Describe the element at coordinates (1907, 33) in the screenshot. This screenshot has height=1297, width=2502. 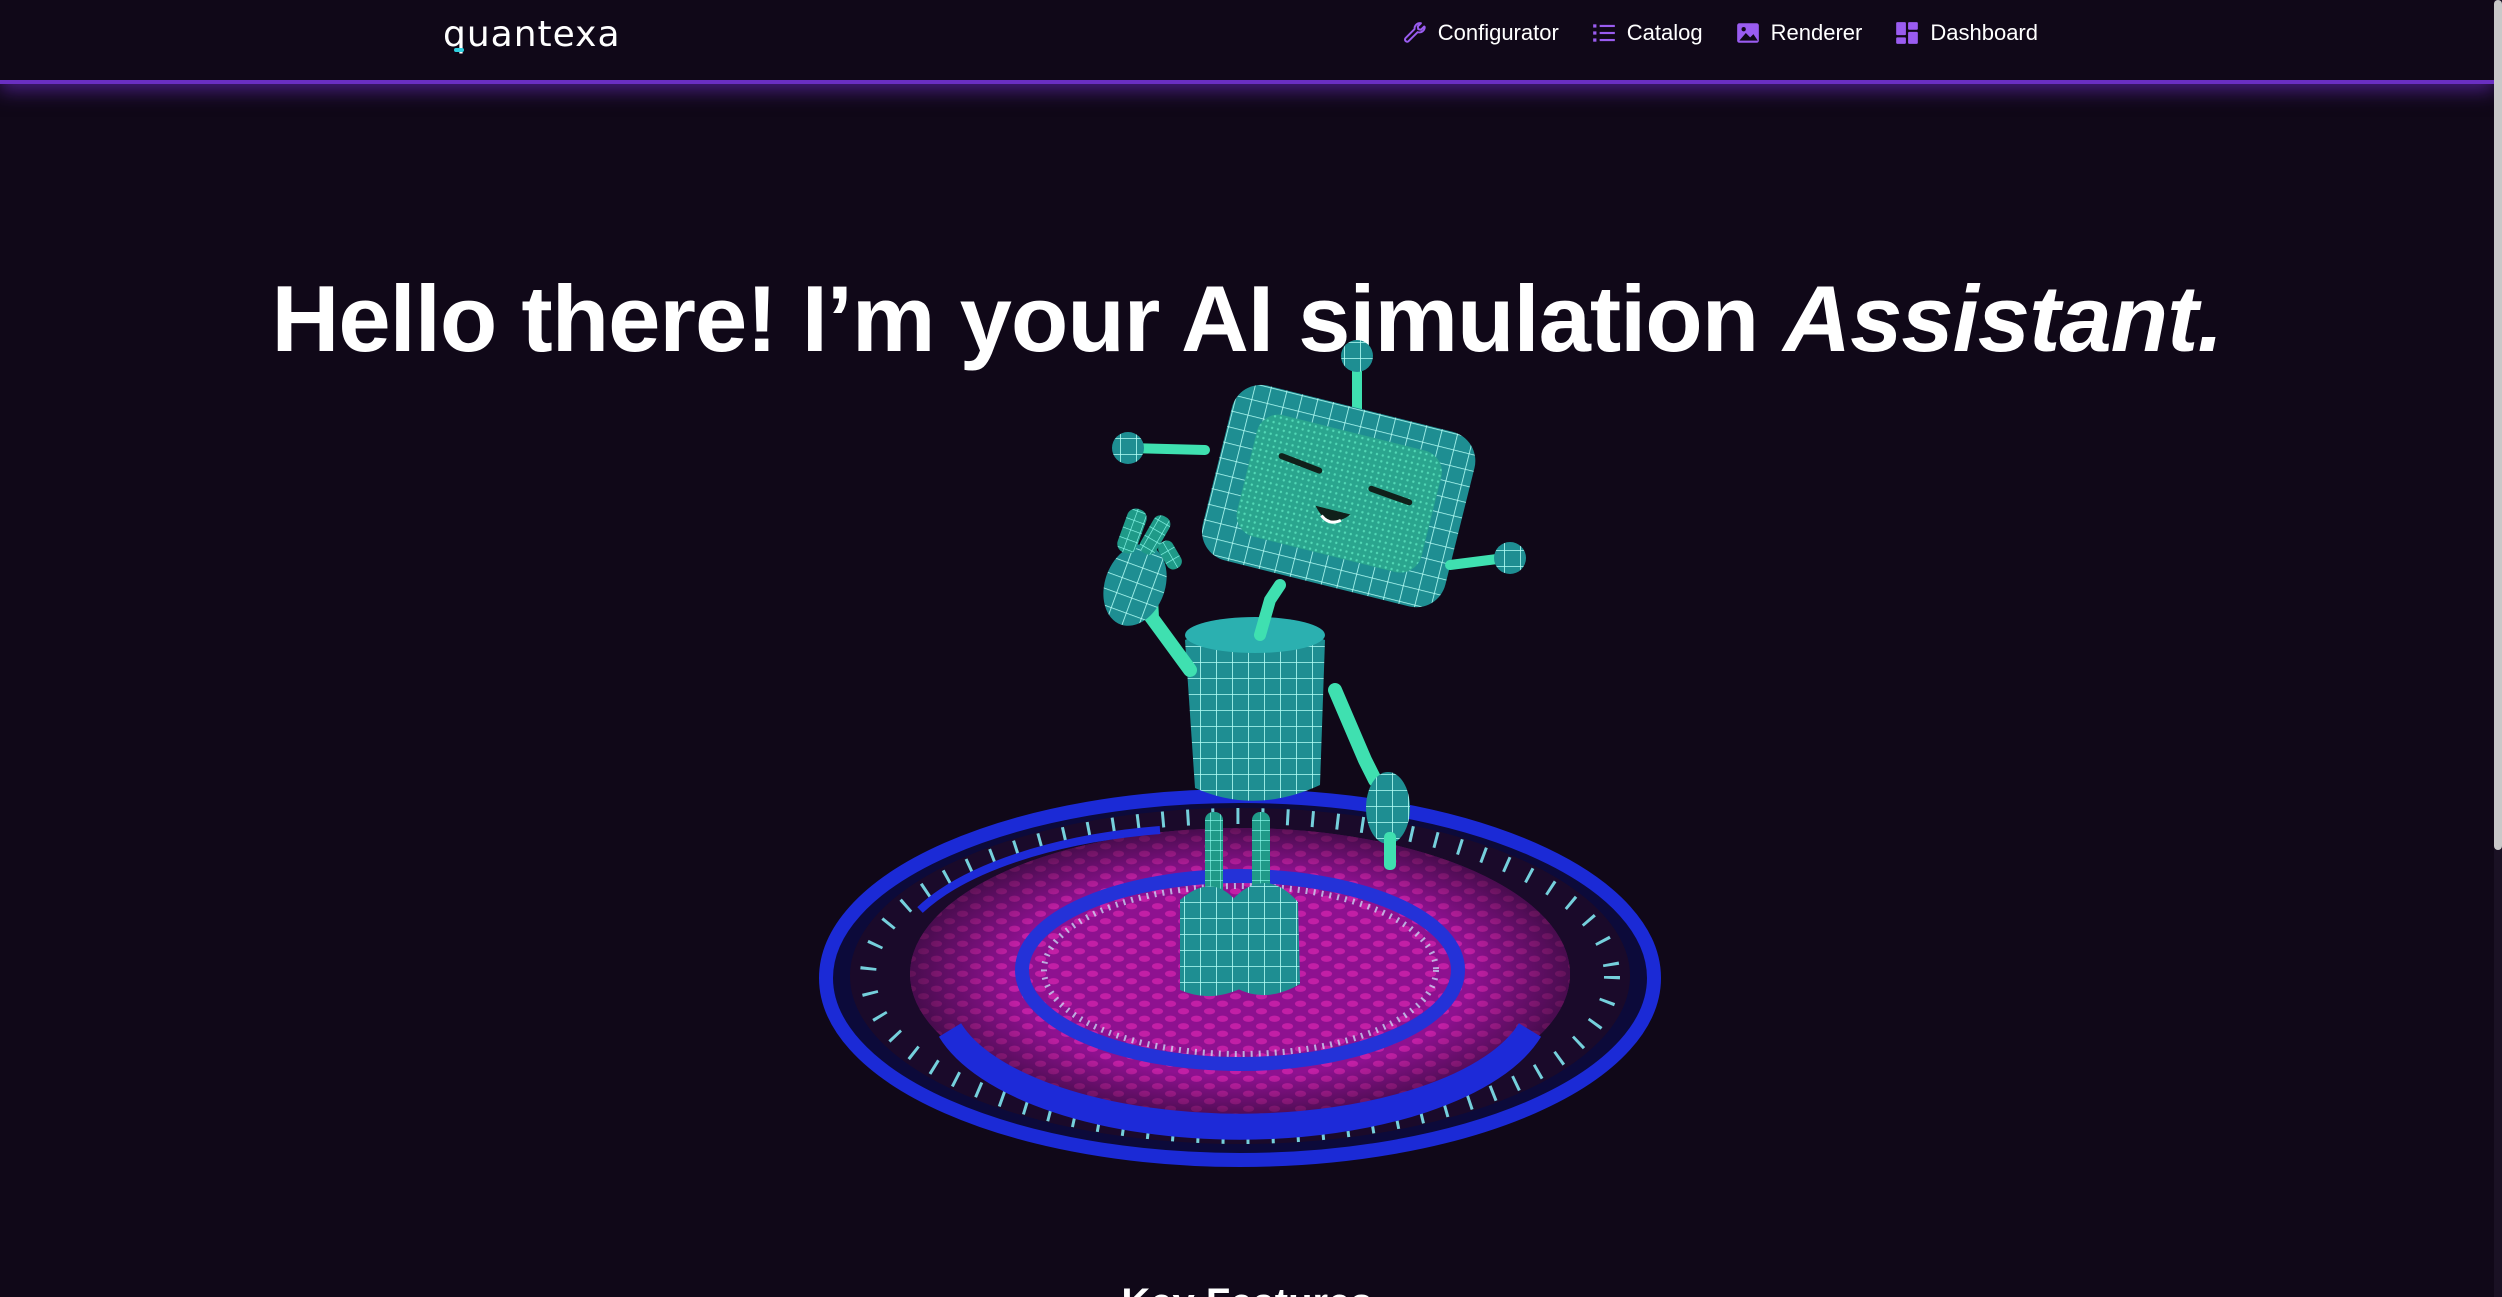
I see `grid-icon` at that location.